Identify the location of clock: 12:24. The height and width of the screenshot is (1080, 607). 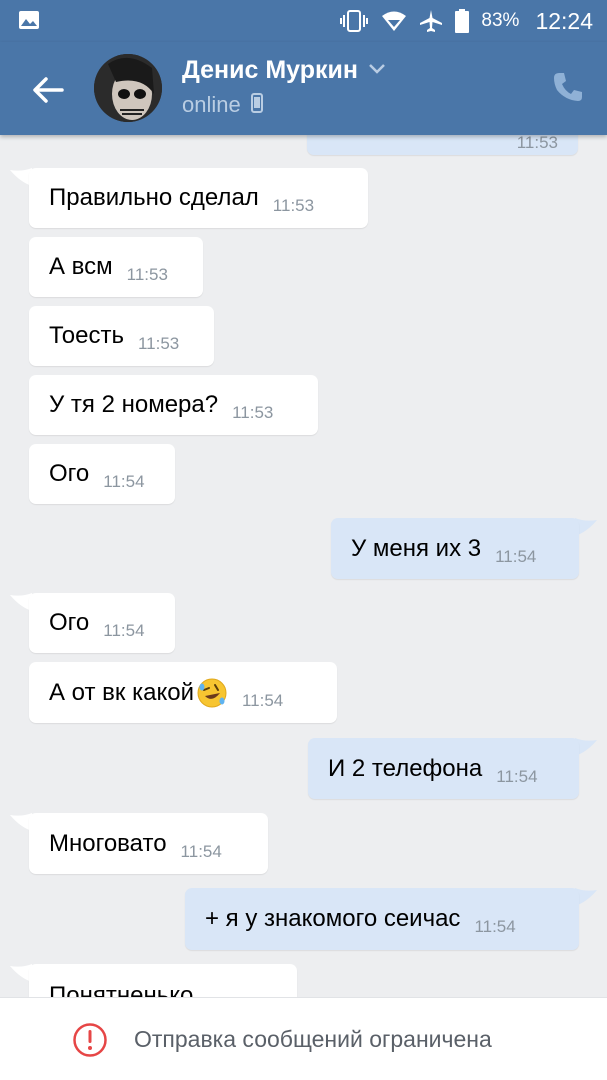
(564, 20).